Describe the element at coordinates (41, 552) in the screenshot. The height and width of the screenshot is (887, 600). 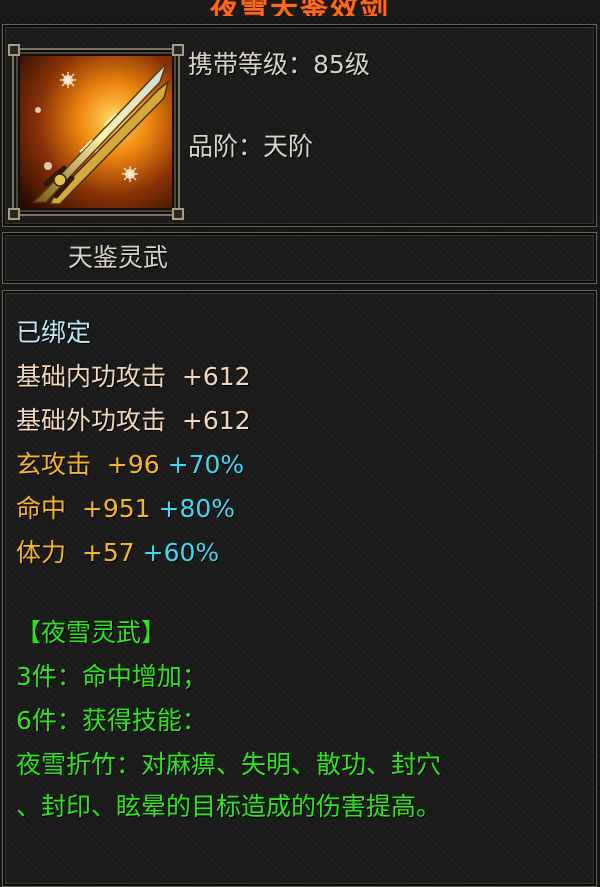
I see `stat-label: 体力` at that location.